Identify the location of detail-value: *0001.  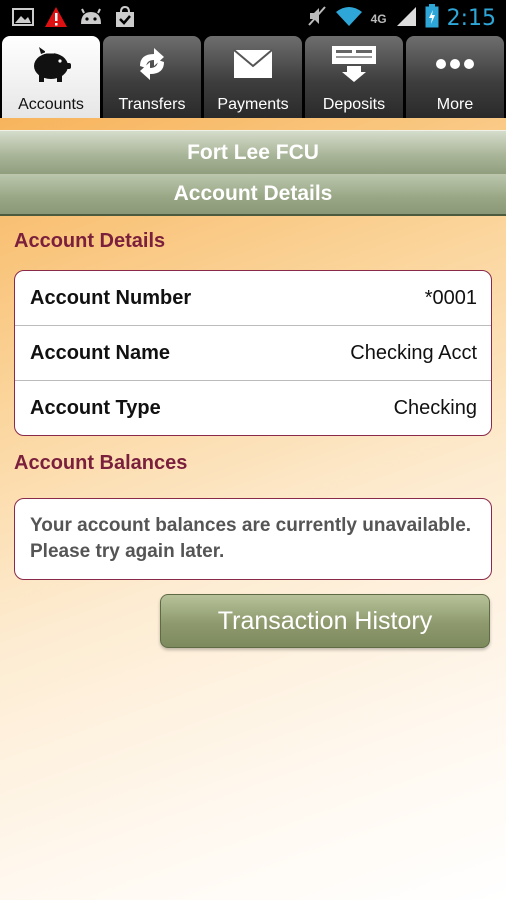
(450, 297).